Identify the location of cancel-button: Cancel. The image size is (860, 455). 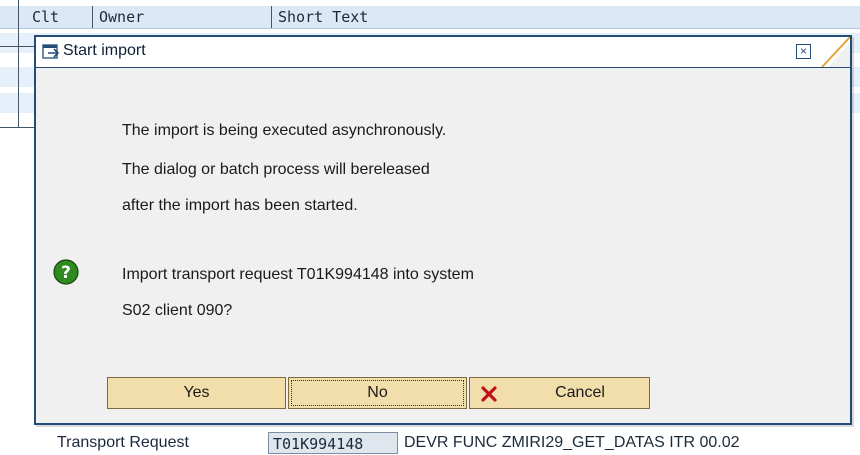
(559, 393).